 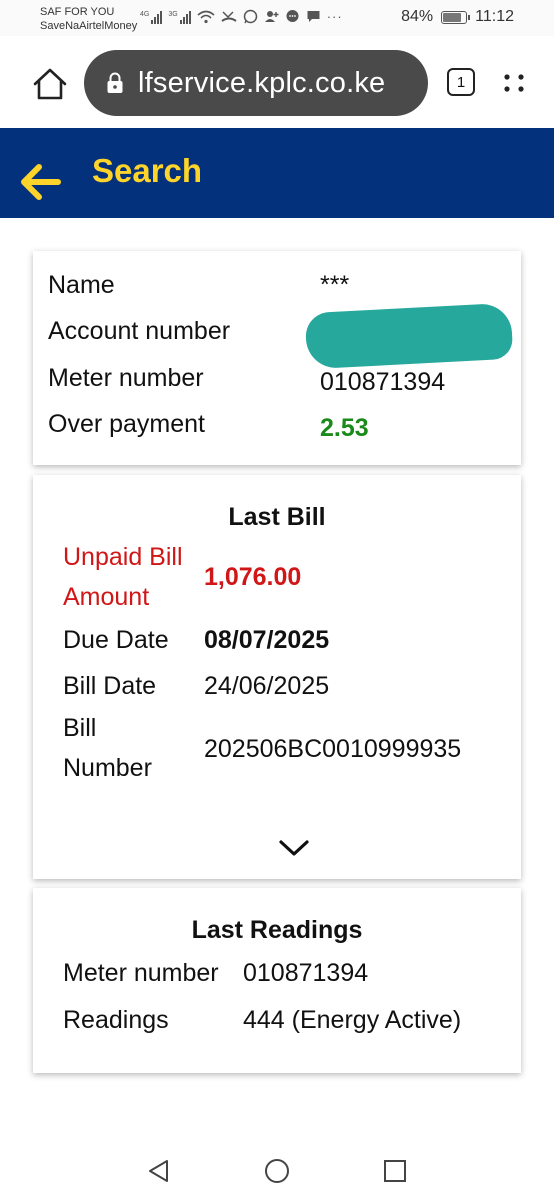 I want to click on back-arrow-icon, so click(x=40, y=182).